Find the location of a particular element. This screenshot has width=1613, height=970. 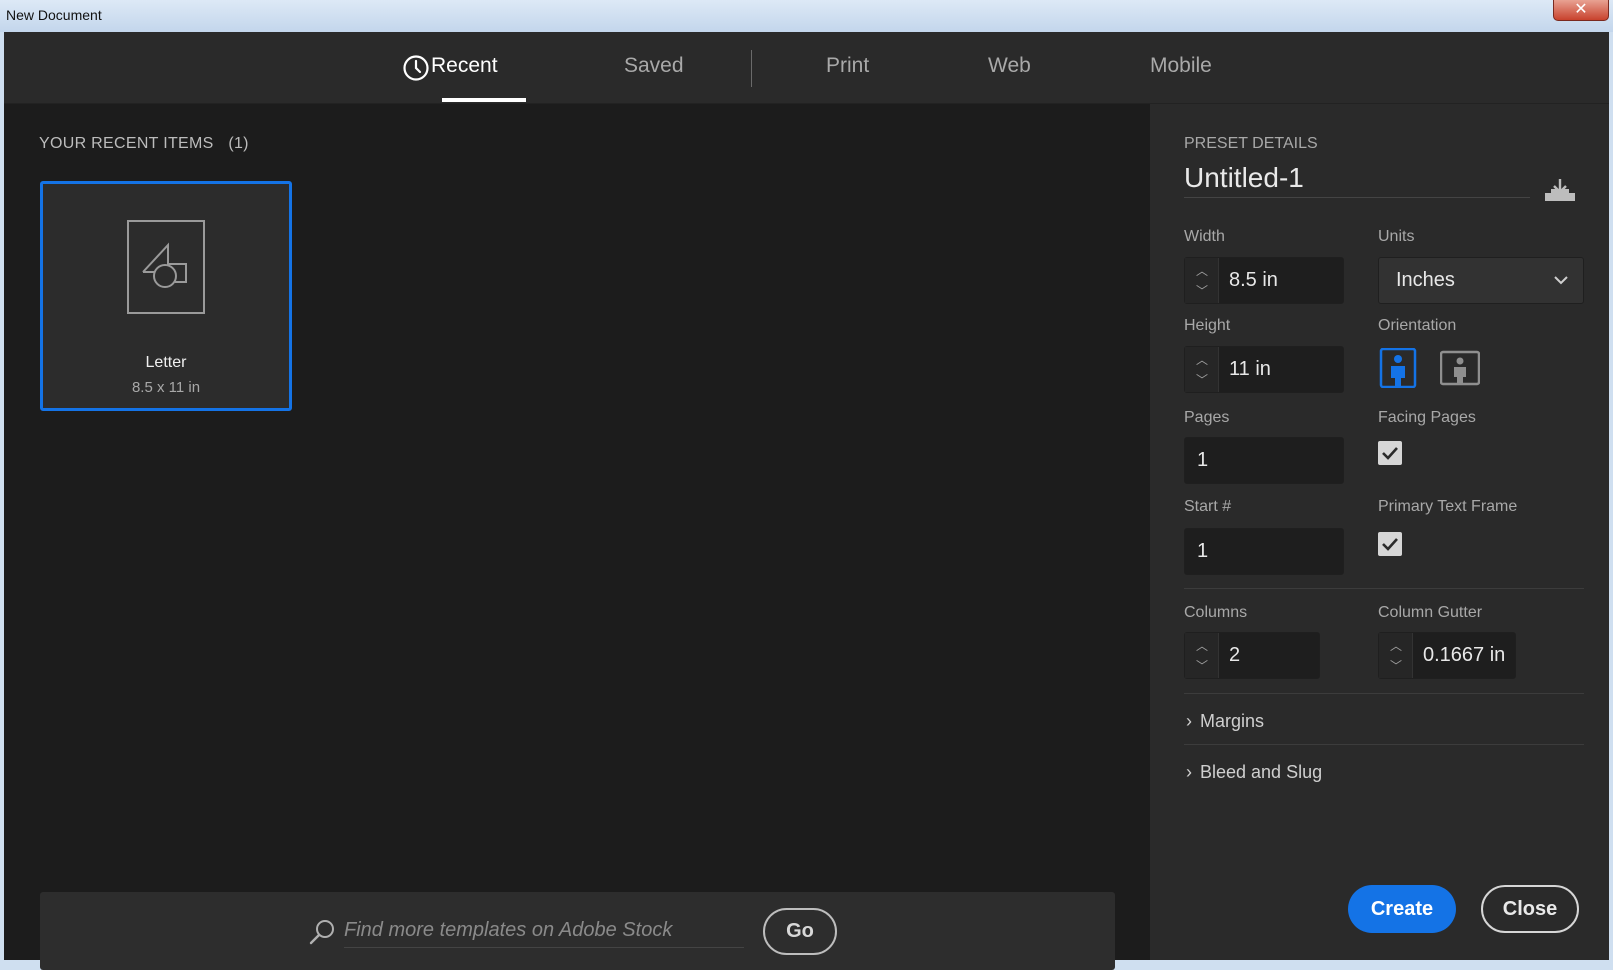

tab-saved: Saved is located at coordinates (654, 66).